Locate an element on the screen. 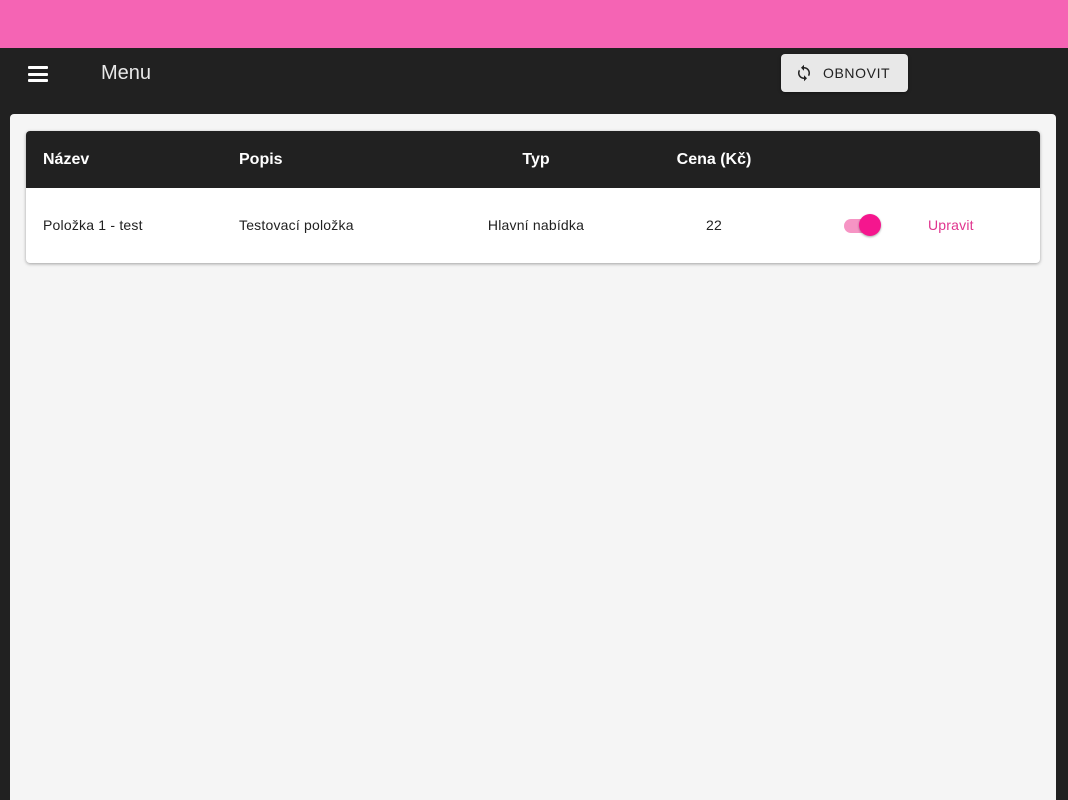  column-header-price: Cena (Kč) is located at coordinates (714, 159).